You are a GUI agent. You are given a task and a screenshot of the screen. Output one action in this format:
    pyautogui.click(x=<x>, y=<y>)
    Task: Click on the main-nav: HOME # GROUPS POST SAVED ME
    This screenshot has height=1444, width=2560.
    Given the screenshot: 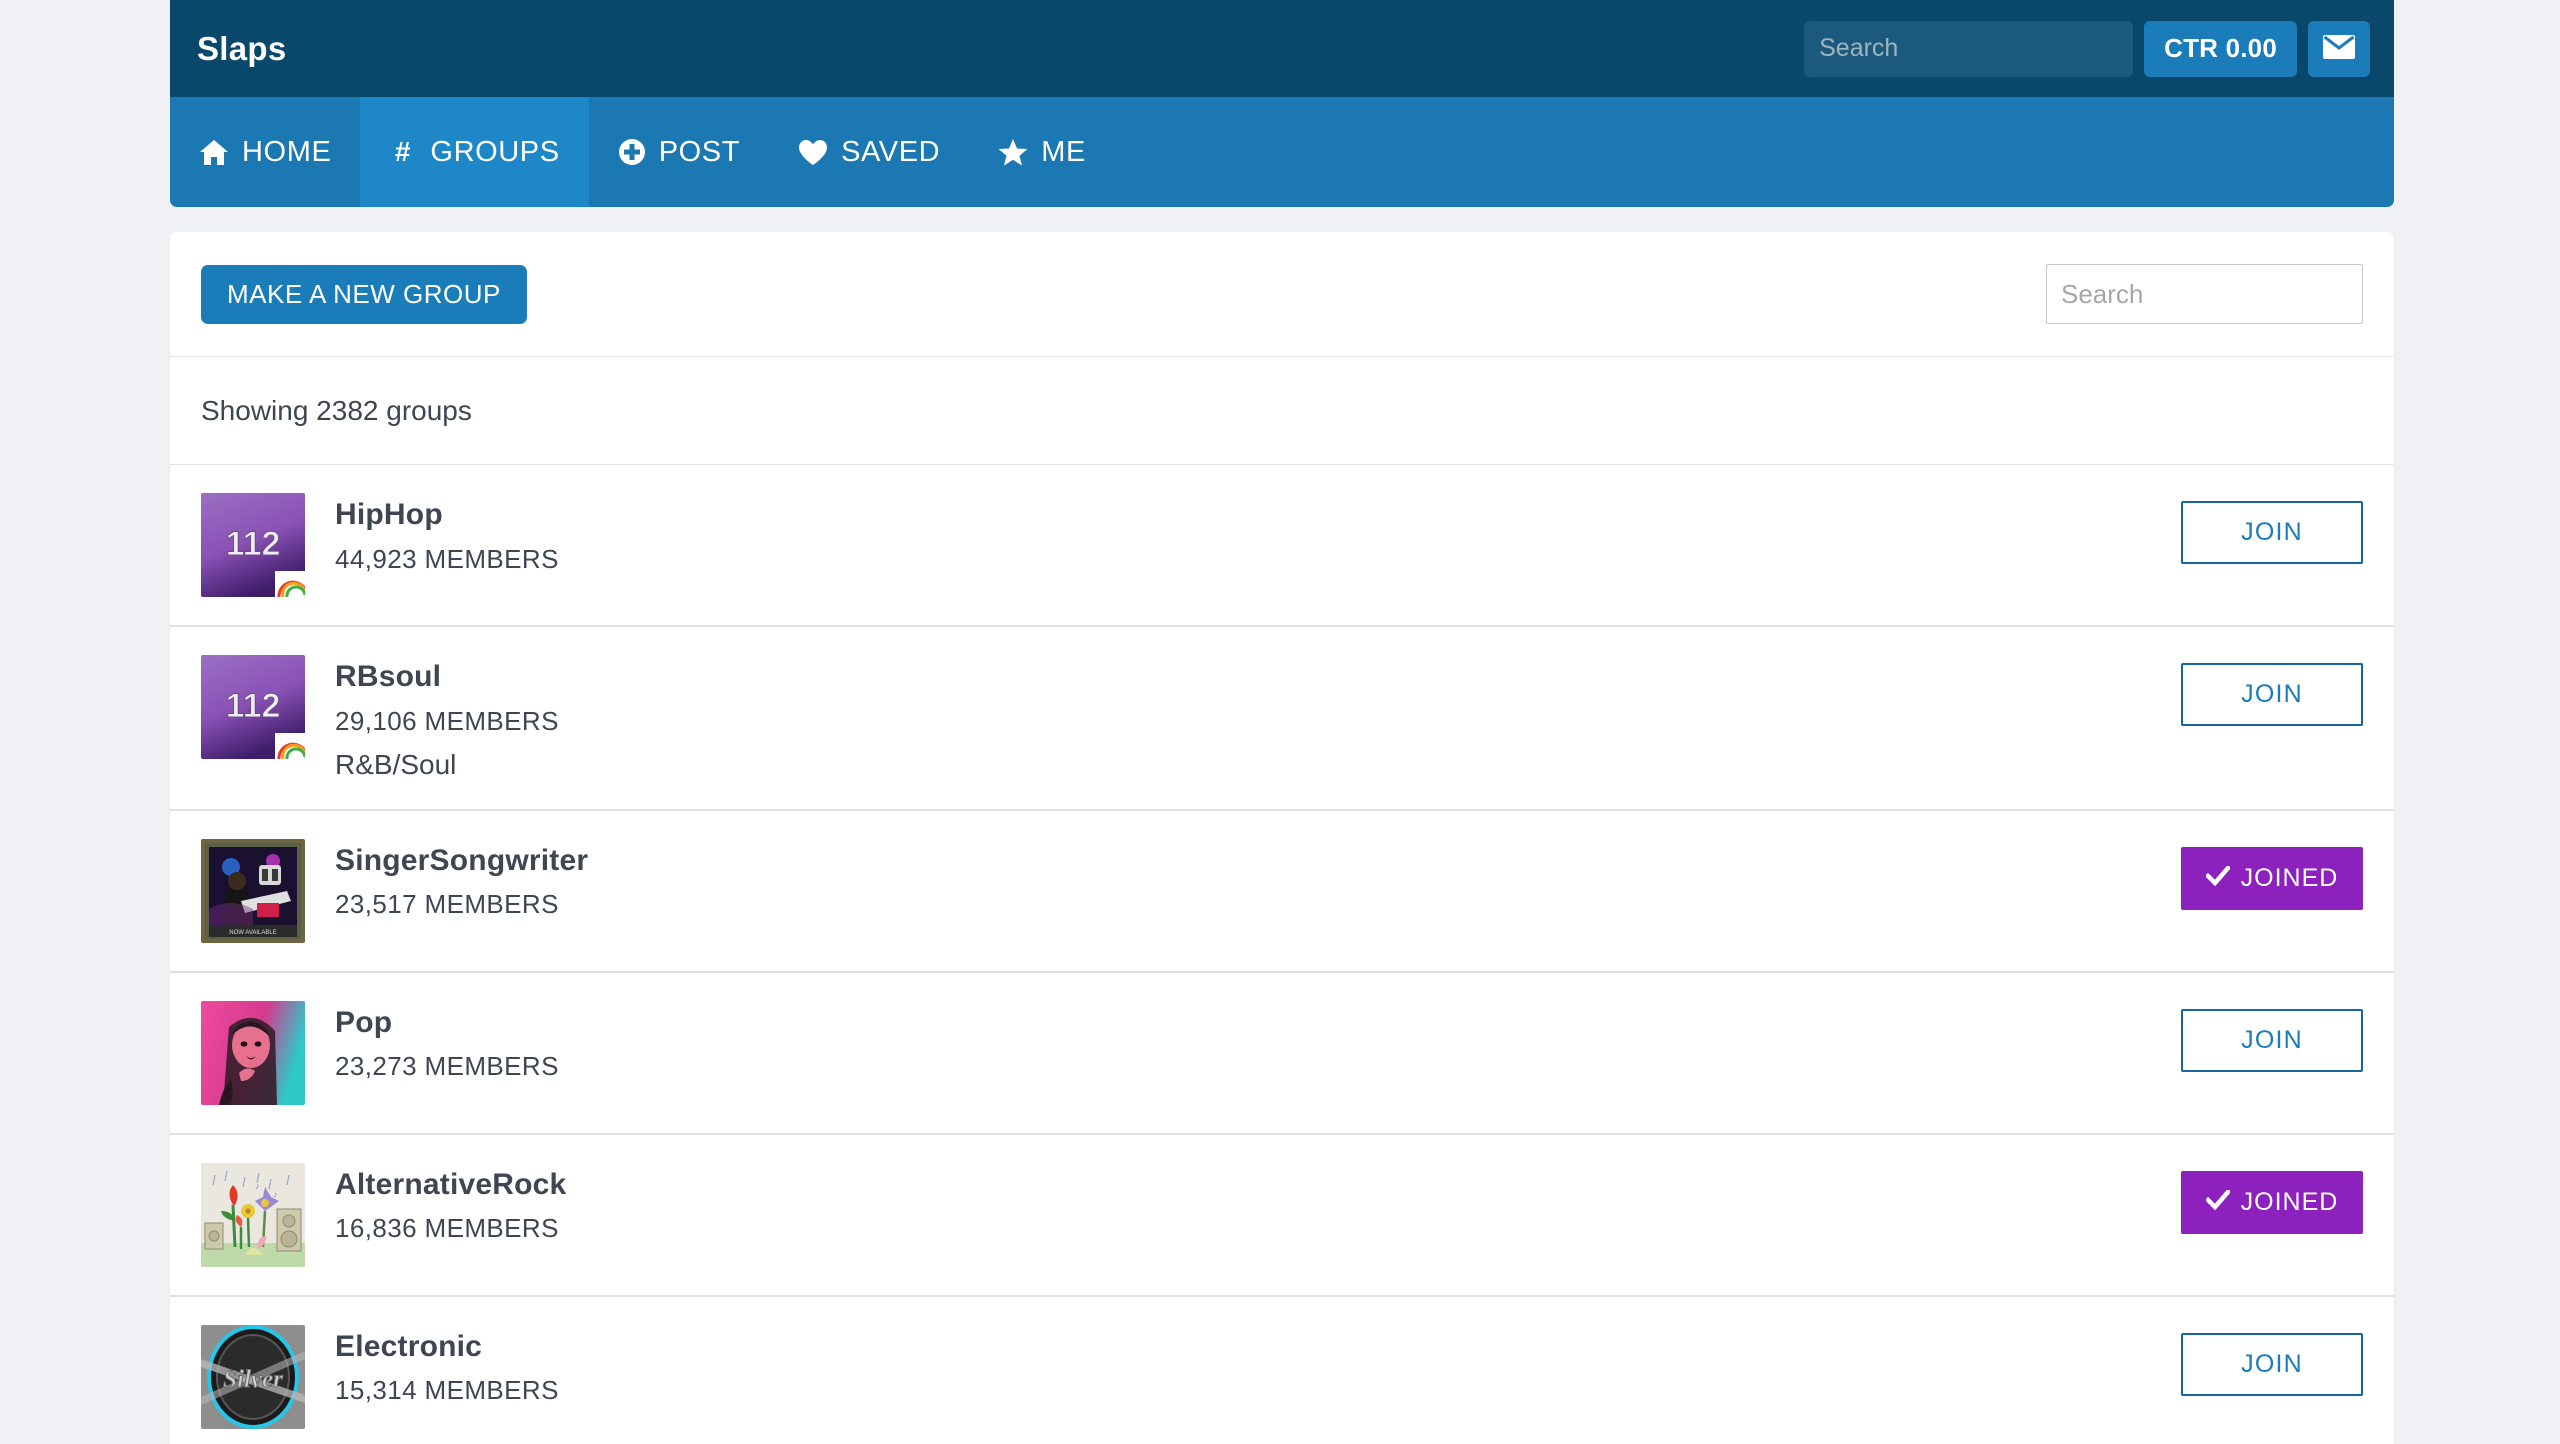 What is the action you would take?
    pyautogui.click(x=1282, y=152)
    